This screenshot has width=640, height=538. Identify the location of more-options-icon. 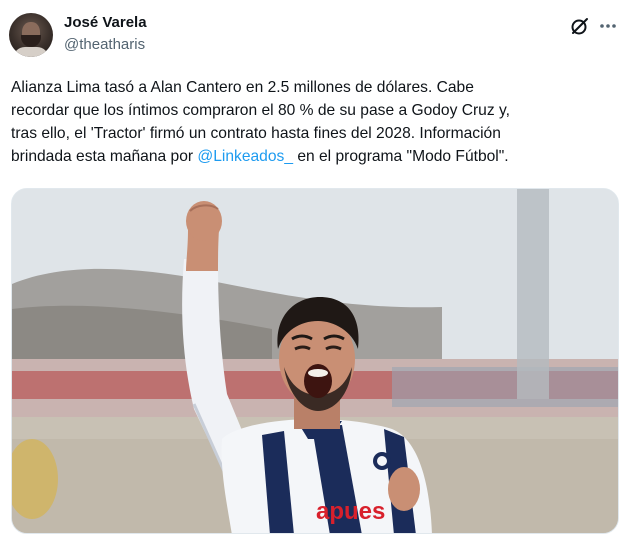
(608, 26).